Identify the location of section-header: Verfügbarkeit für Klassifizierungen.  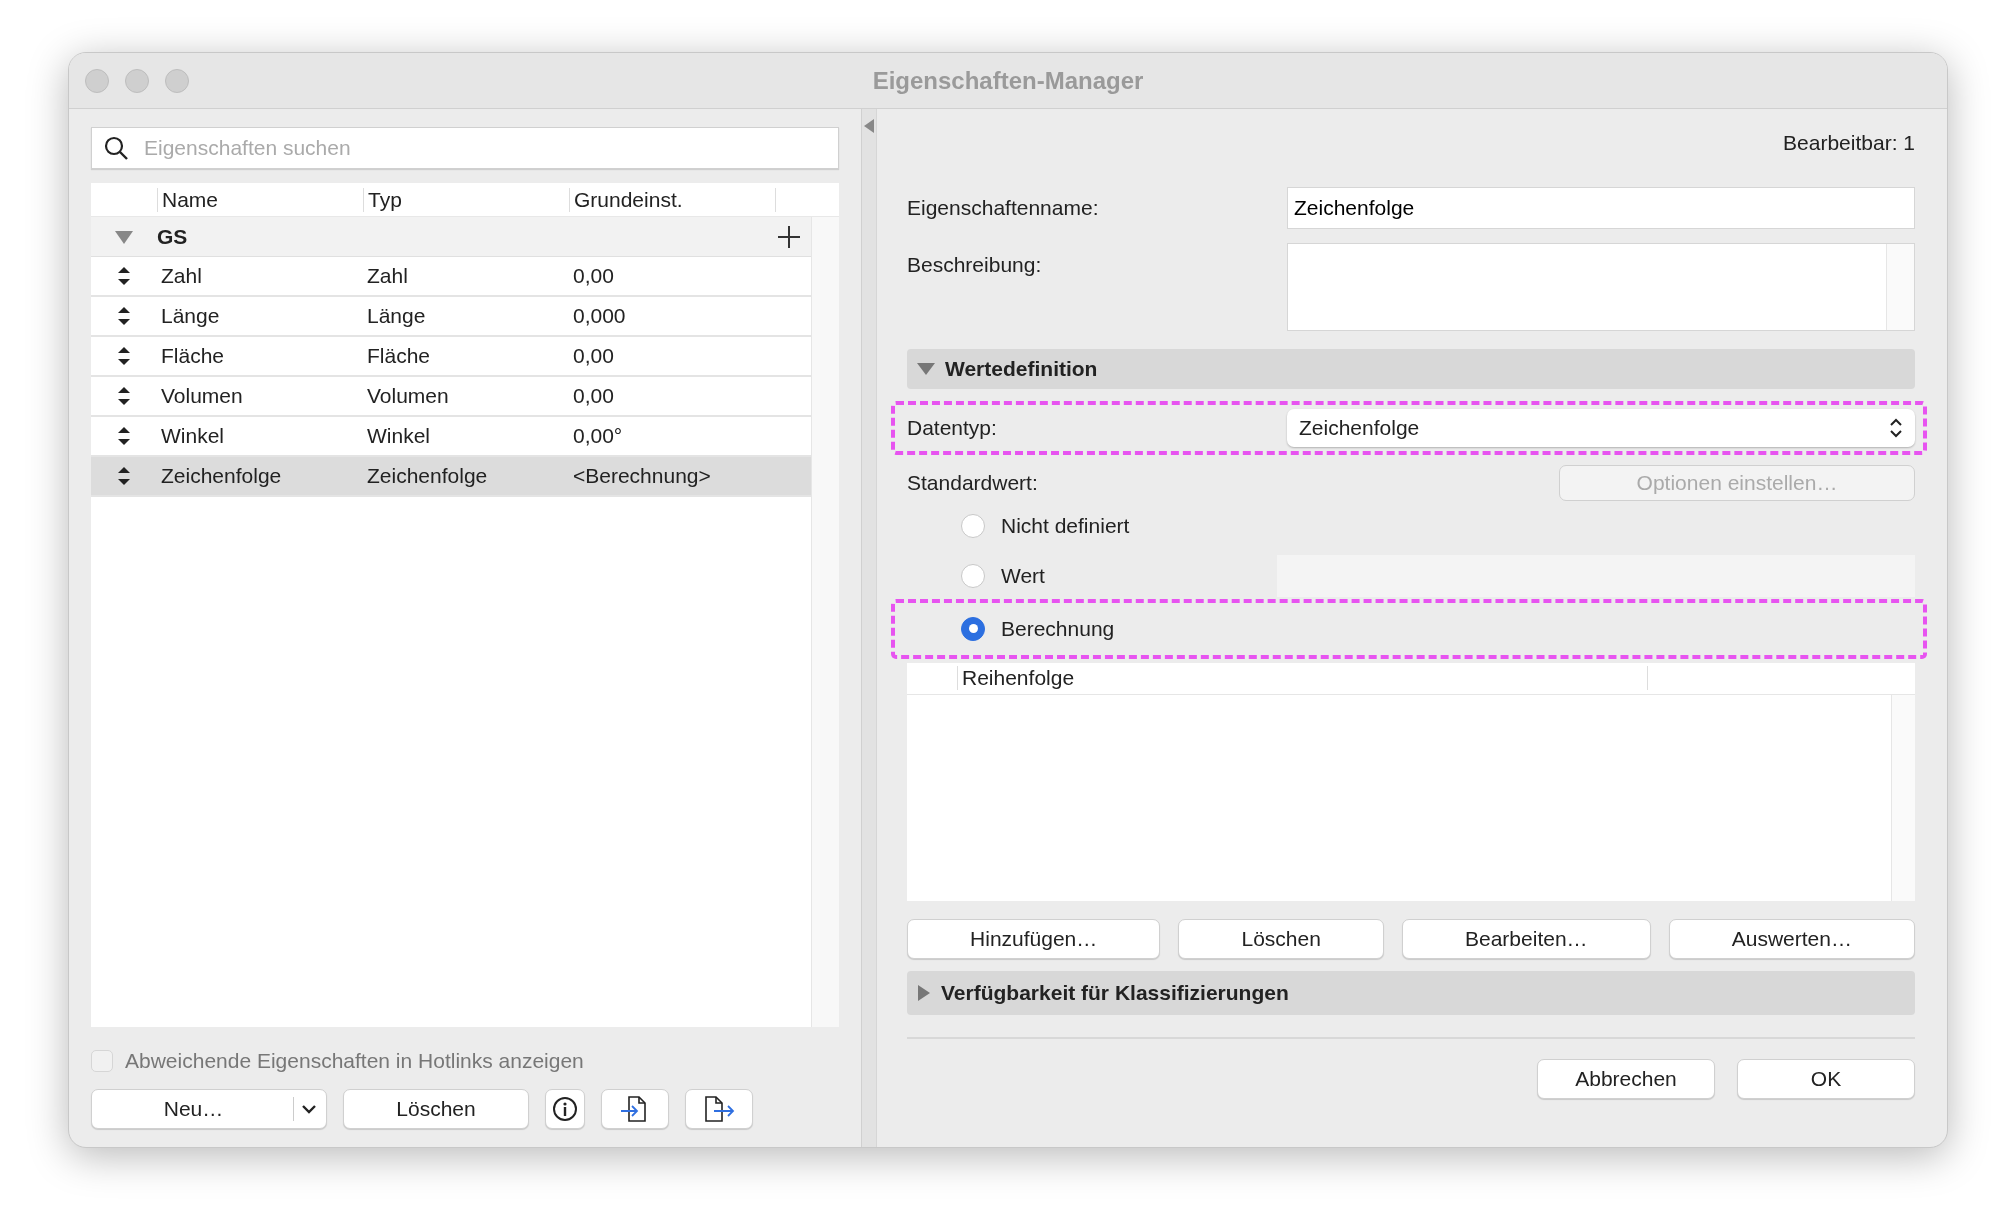
(1411, 992).